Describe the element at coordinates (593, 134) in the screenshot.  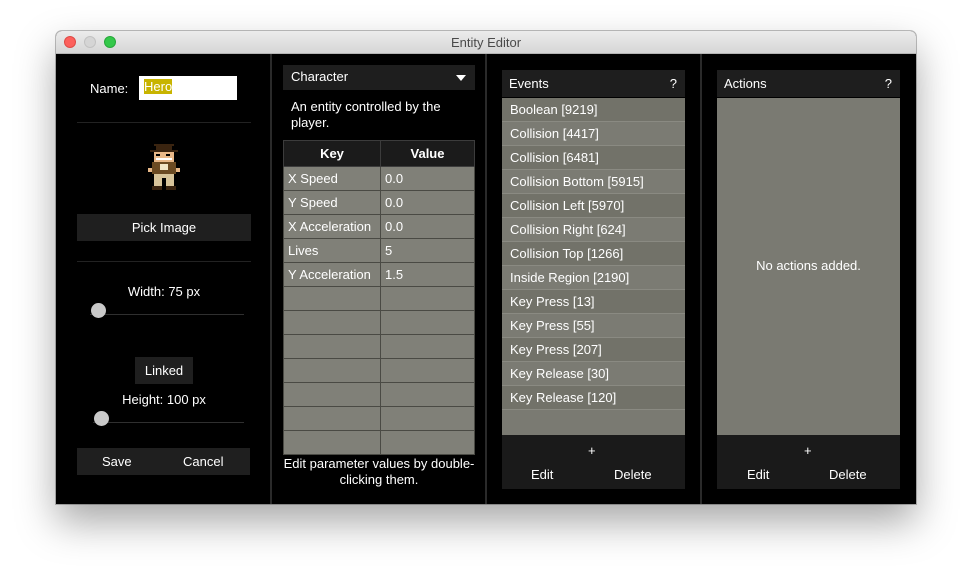
I see `list-item: Collision [4417]` at that location.